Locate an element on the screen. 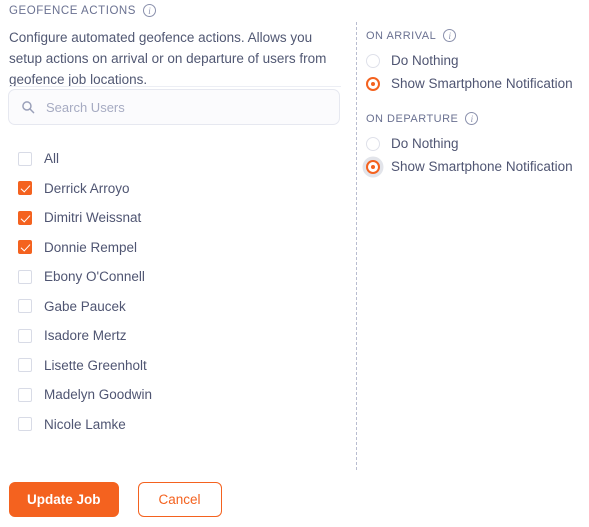 Image resolution: width=589 pixels, height=527 pixels. list-item: All is located at coordinates (178, 159).